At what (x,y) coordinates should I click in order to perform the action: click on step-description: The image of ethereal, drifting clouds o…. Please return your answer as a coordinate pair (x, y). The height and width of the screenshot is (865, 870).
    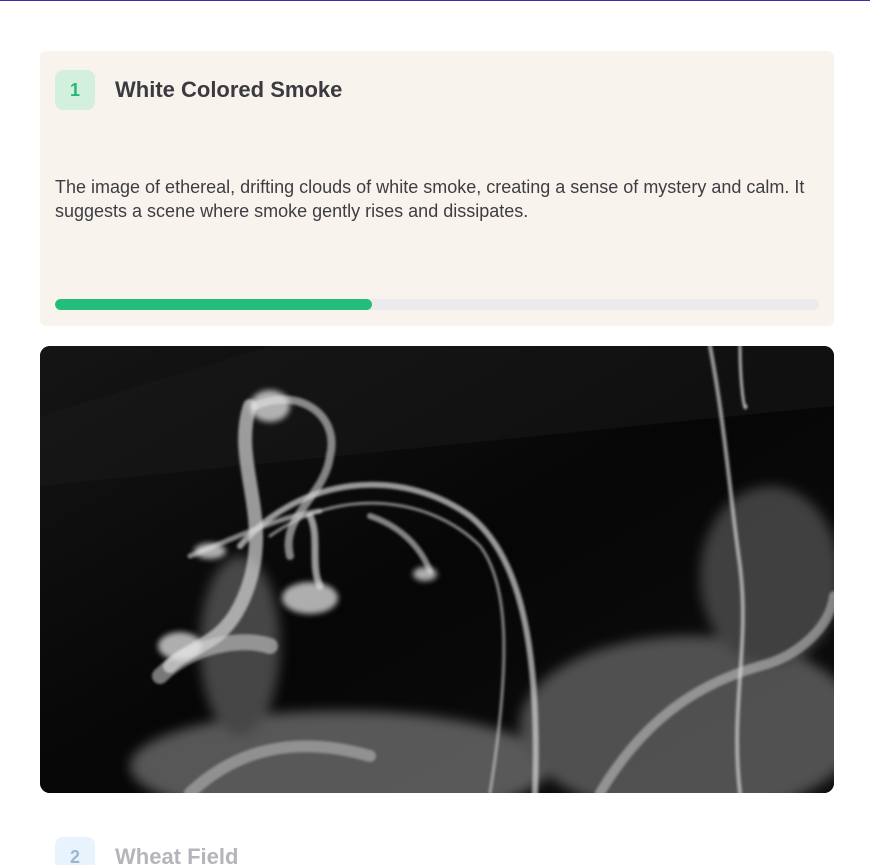
    Looking at the image, I should click on (430, 199).